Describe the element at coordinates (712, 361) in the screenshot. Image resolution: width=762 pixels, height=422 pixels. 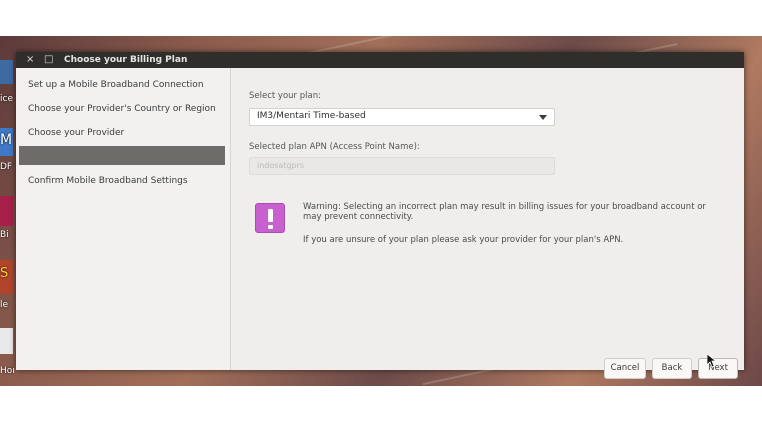
I see `mouse-cursor-icon` at that location.